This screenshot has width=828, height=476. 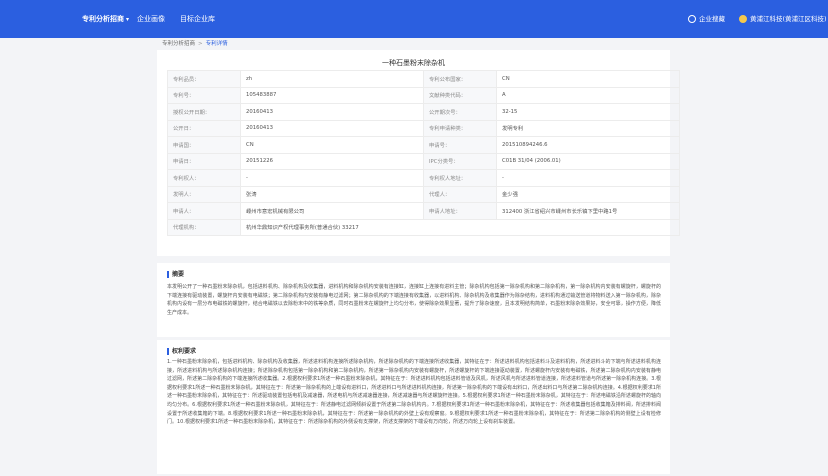 What do you see at coordinates (460, 227) in the screenshot?
I see `info-value: 杭州华鼎知识产权代理事务所(普通合伙) 33217` at bounding box center [460, 227].